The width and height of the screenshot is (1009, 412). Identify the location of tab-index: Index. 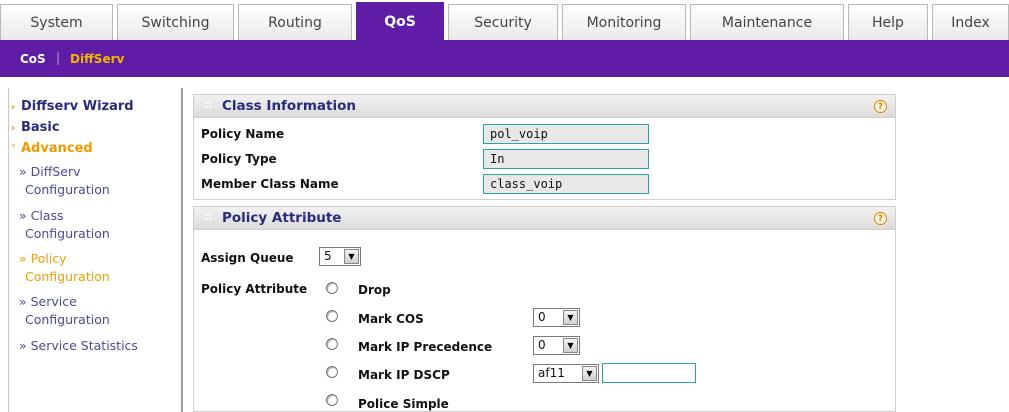
(970, 22).